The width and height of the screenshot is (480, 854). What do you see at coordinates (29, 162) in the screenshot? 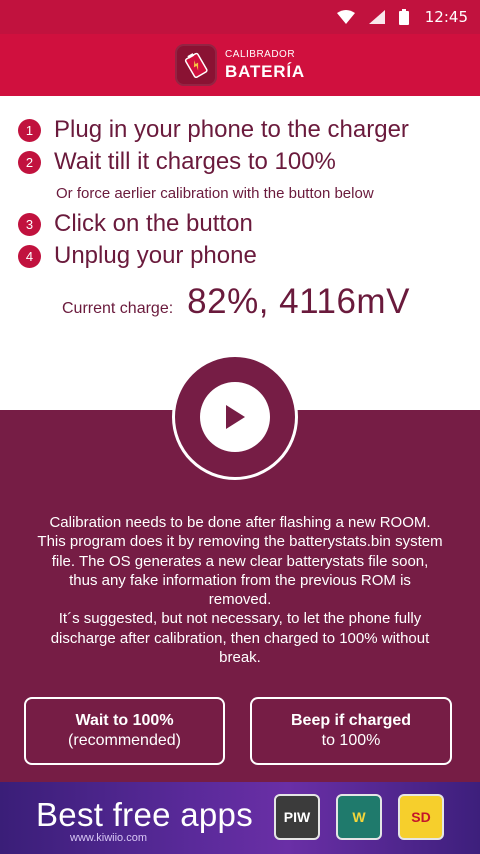
I see `step-number-badge: 2` at bounding box center [29, 162].